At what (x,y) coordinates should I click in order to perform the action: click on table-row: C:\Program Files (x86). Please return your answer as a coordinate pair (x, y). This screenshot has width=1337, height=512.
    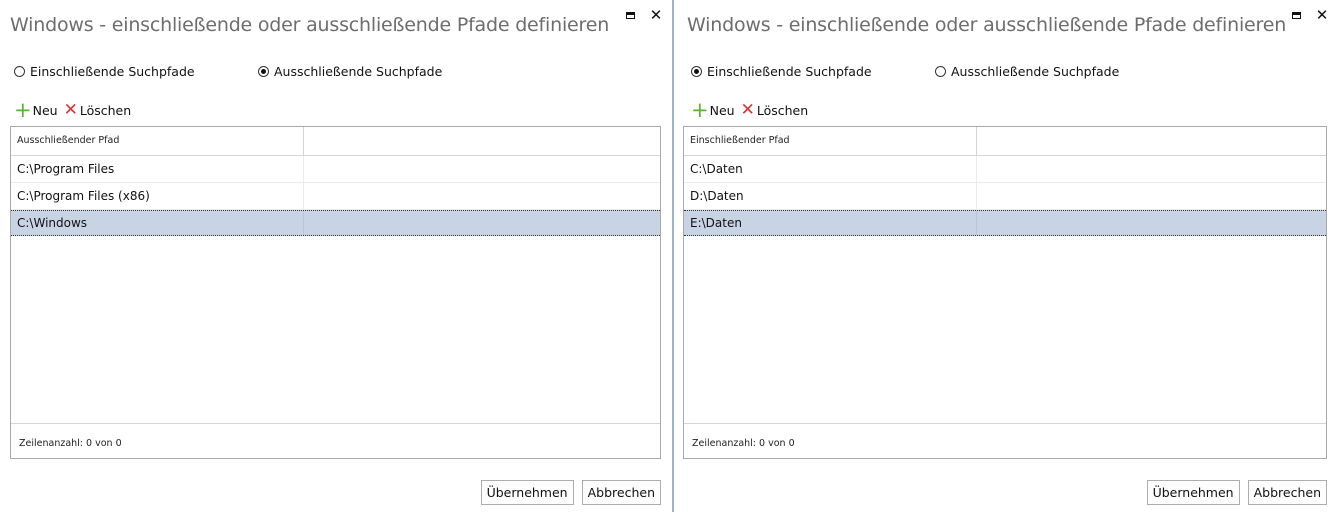
    Looking at the image, I should click on (335, 196).